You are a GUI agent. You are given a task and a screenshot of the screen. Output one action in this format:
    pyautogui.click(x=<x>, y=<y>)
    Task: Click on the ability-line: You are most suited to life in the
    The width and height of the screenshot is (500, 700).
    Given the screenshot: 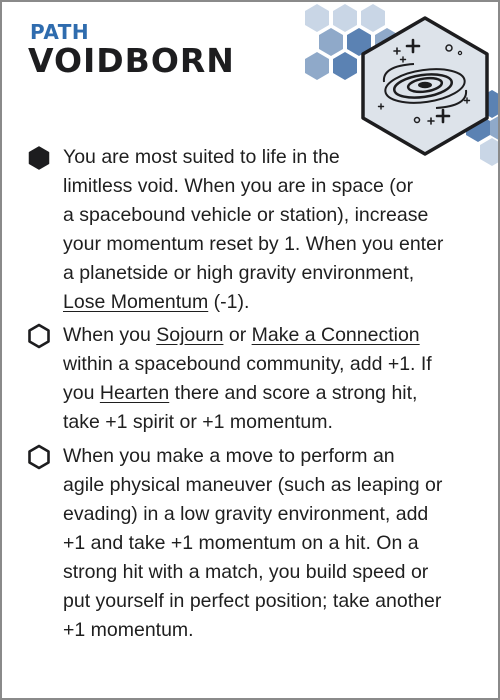 What is the action you would take?
    pyautogui.click(x=201, y=157)
    